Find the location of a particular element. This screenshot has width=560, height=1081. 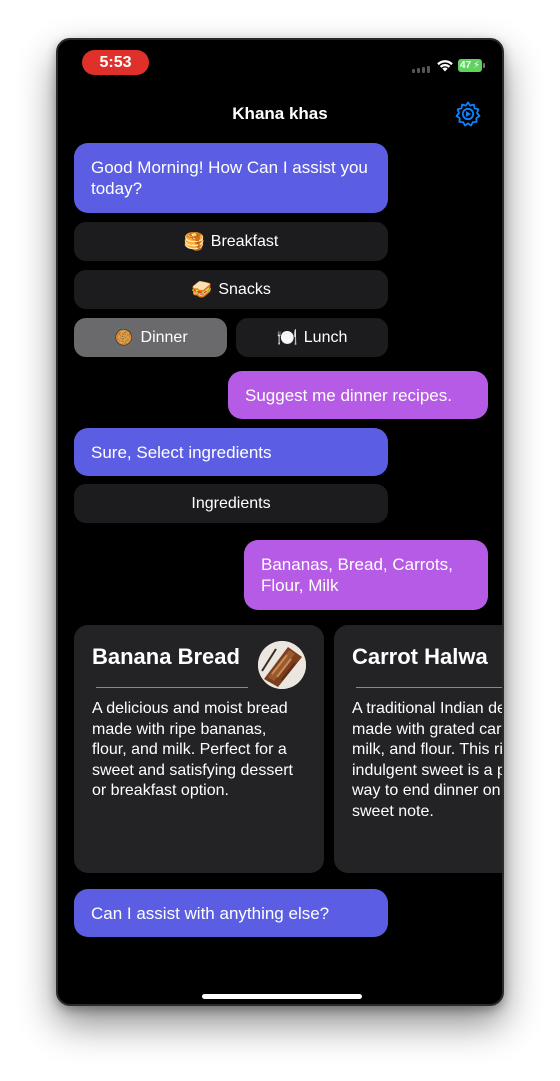

sandwich-icon: 🥪 is located at coordinates (202, 289).